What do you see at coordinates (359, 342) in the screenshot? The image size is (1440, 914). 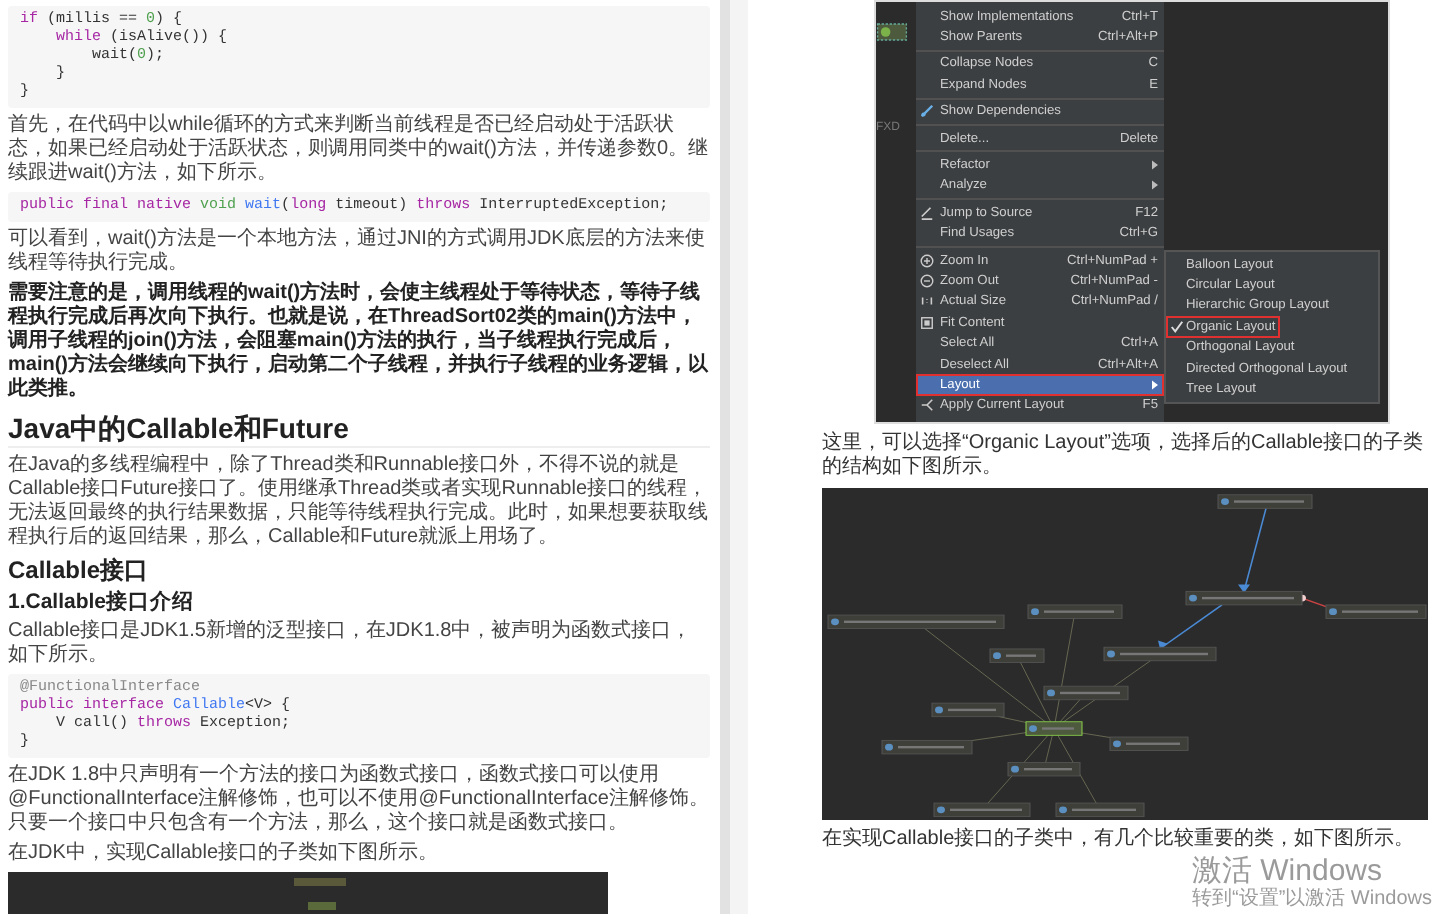 I see `paragraph: 需要注意的是，调用线程的wait()方法时，会使主线程处于等待状态，等待子线程执行完成后再次向下执行。也就是说，在ThreadSort02类的main()方法中，调用子线程的join()方法，会阻塞main()方法的执行，当子线程执行完成后，main()方法会继续向下执行，启动第二个子线程，并执行子线程的业务逻辑，以此类推。` at bounding box center [359, 342].